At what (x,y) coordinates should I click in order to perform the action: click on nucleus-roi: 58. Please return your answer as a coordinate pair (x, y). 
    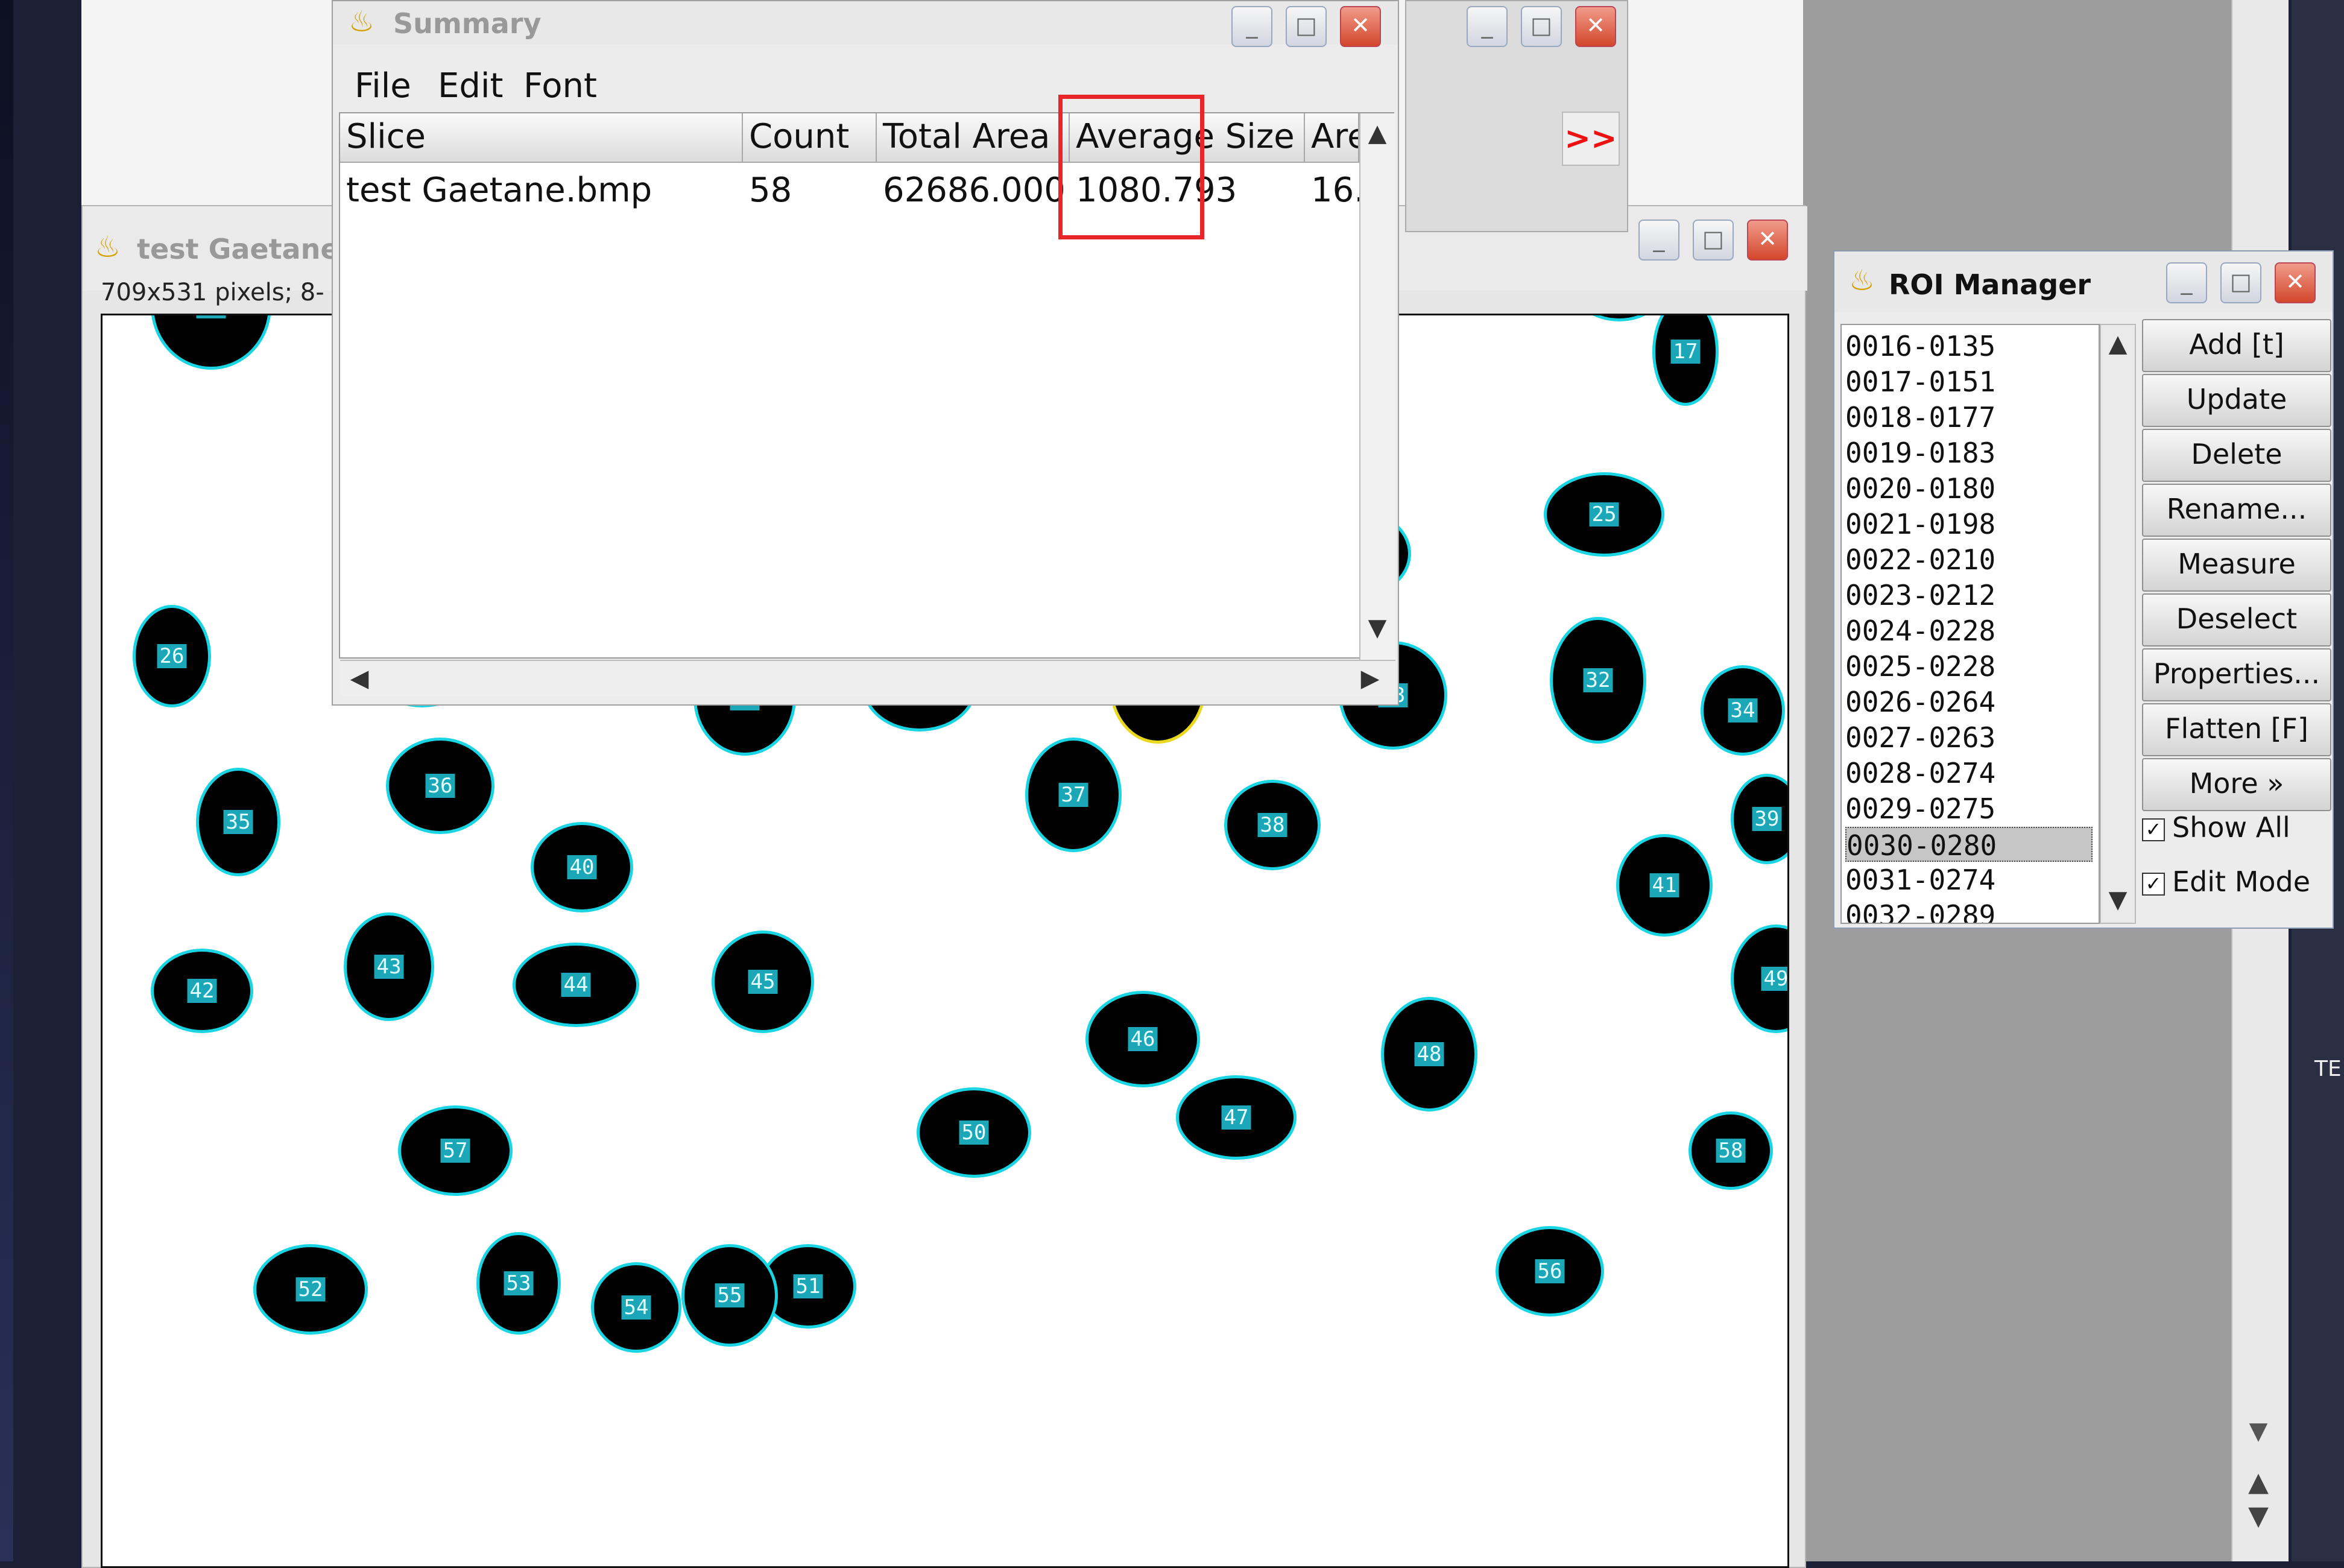
    Looking at the image, I should click on (1731, 1150).